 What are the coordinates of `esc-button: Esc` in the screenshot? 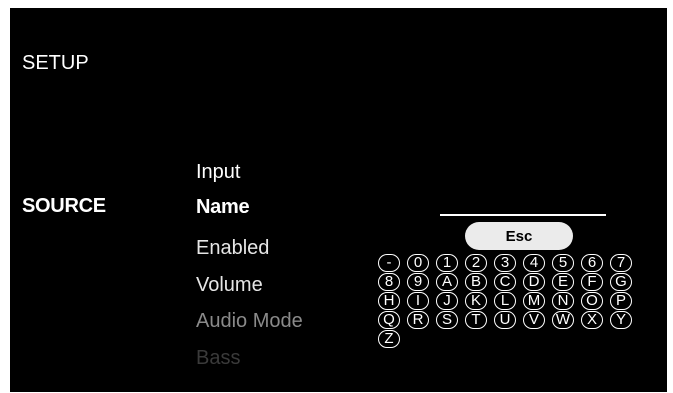 It's located at (519, 236).